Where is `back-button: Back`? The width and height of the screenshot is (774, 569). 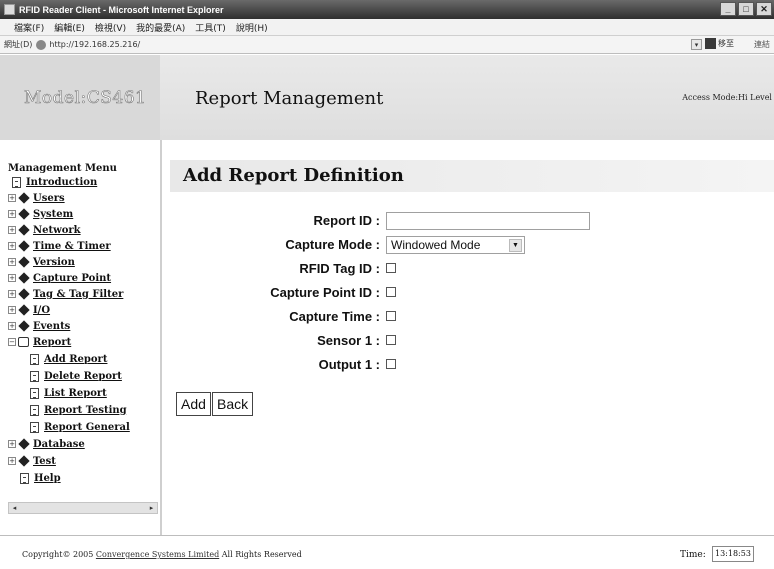 back-button: Back is located at coordinates (233, 404).